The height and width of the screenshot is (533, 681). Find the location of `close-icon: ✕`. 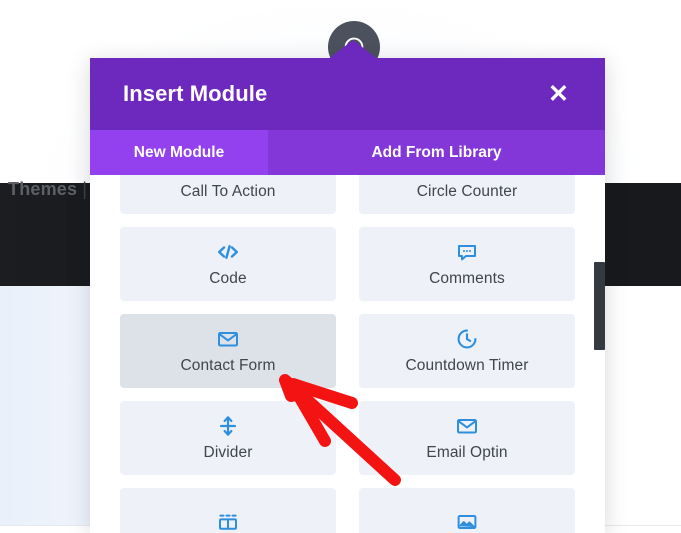

close-icon: ✕ is located at coordinates (558, 94).